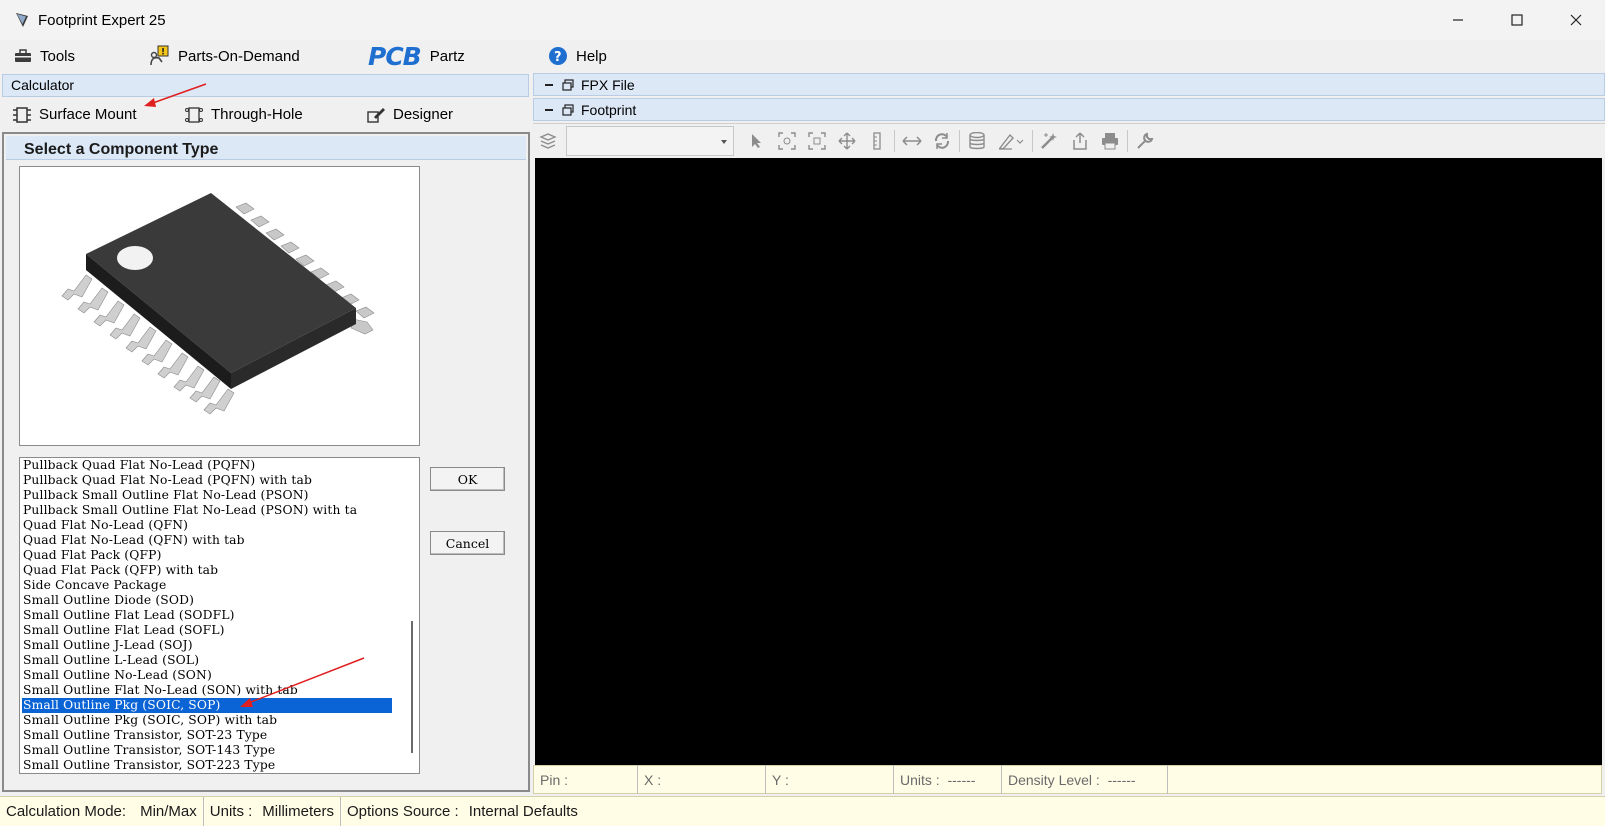 The height and width of the screenshot is (826, 1605). Describe the element at coordinates (462, 811) in the screenshot. I see `options-source-status: Options Source : Internal Defaults` at that location.